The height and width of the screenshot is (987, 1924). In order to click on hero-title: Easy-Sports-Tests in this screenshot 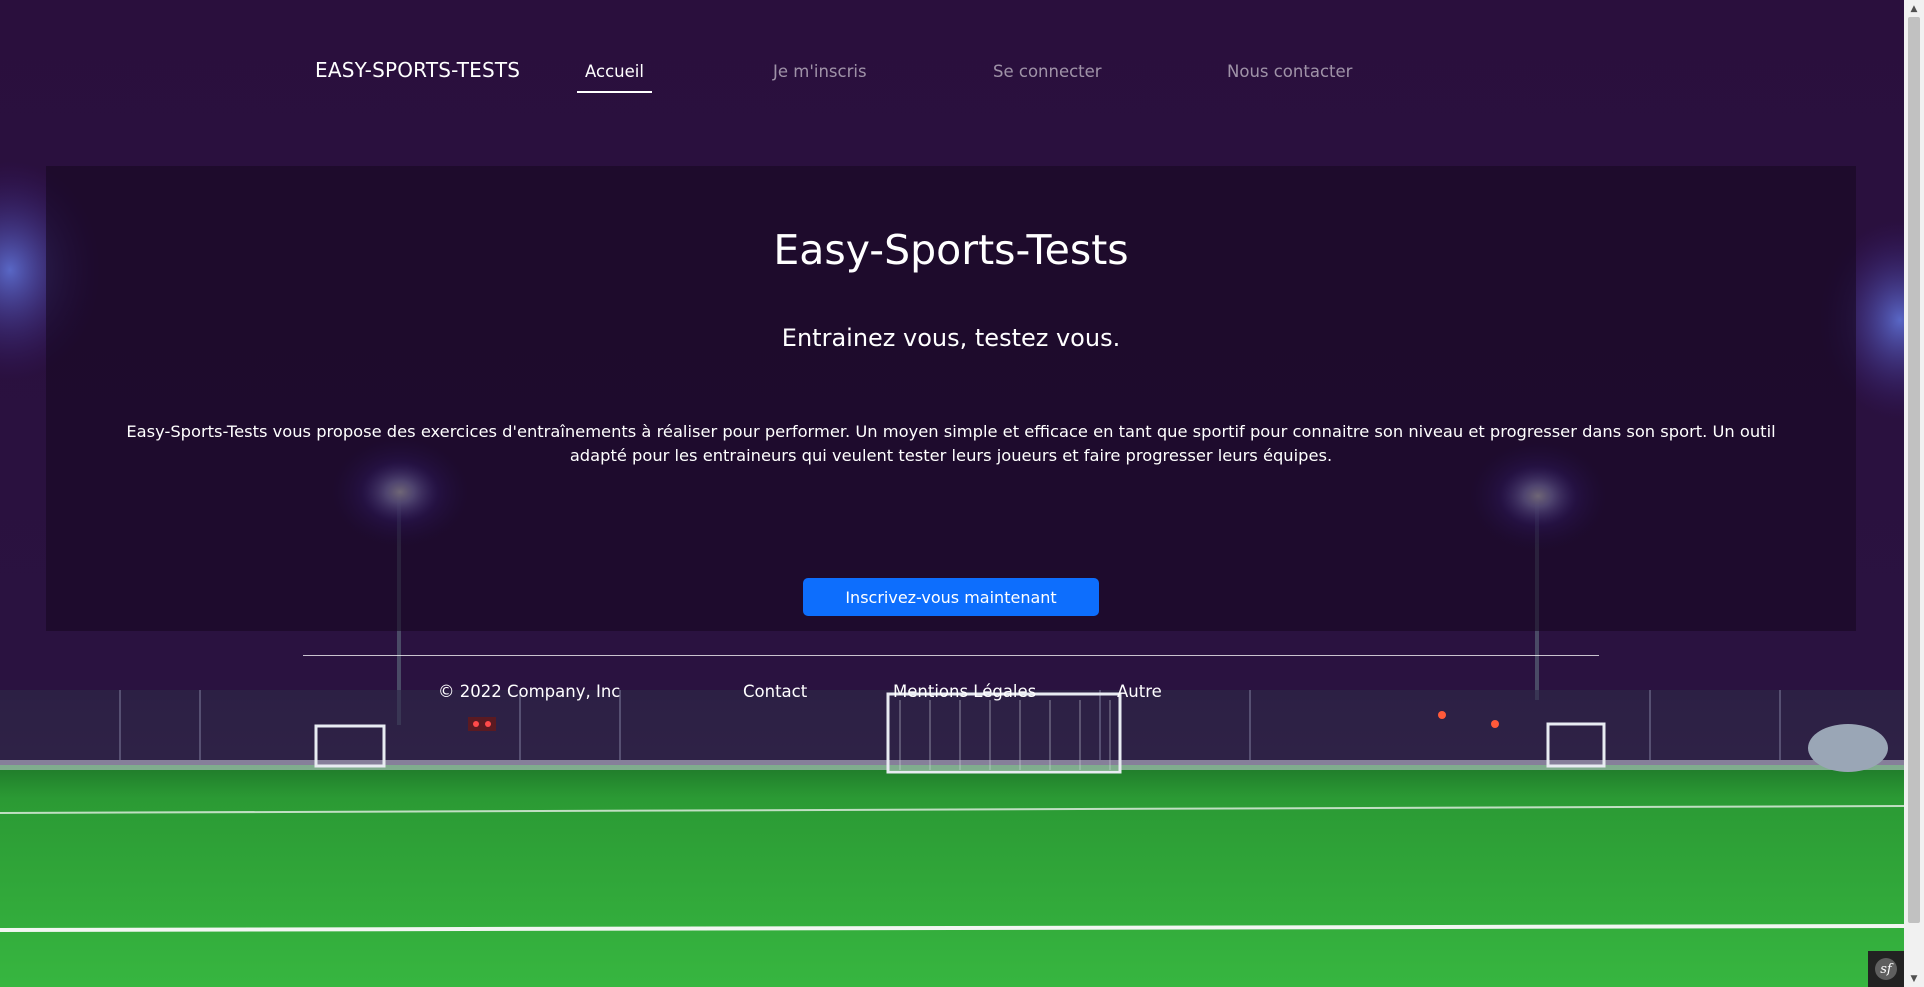, I will do `click(951, 250)`.